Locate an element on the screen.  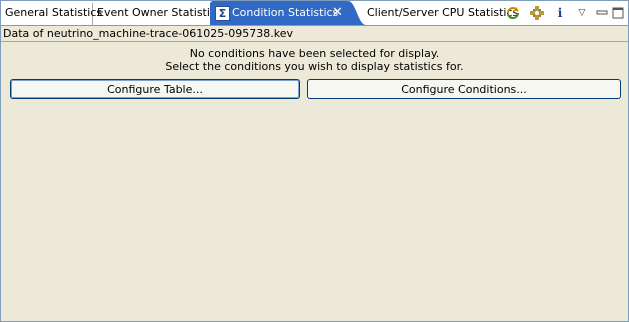
sigma-icon: Σ is located at coordinates (222, 13).